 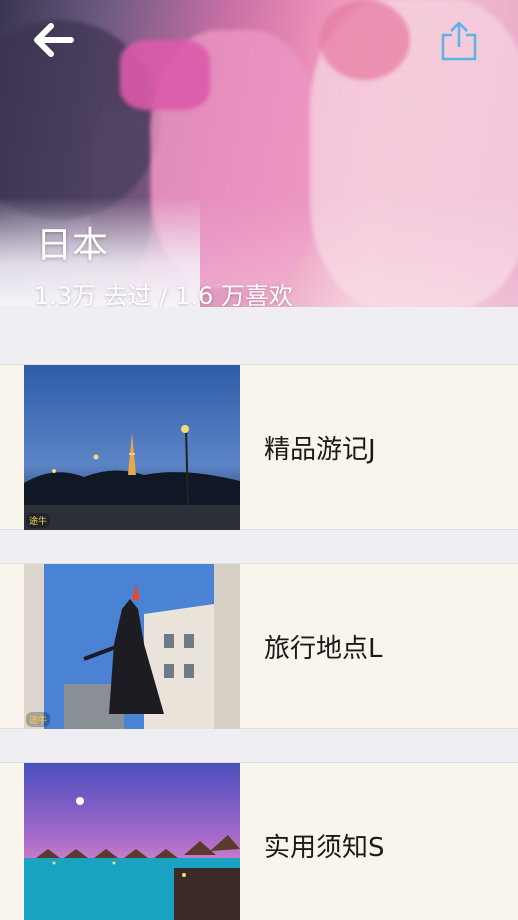 What do you see at coordinates (132, 841) in the screenshot?
I see `water-villas-sunset-photo` at bounding box center [132, 841].